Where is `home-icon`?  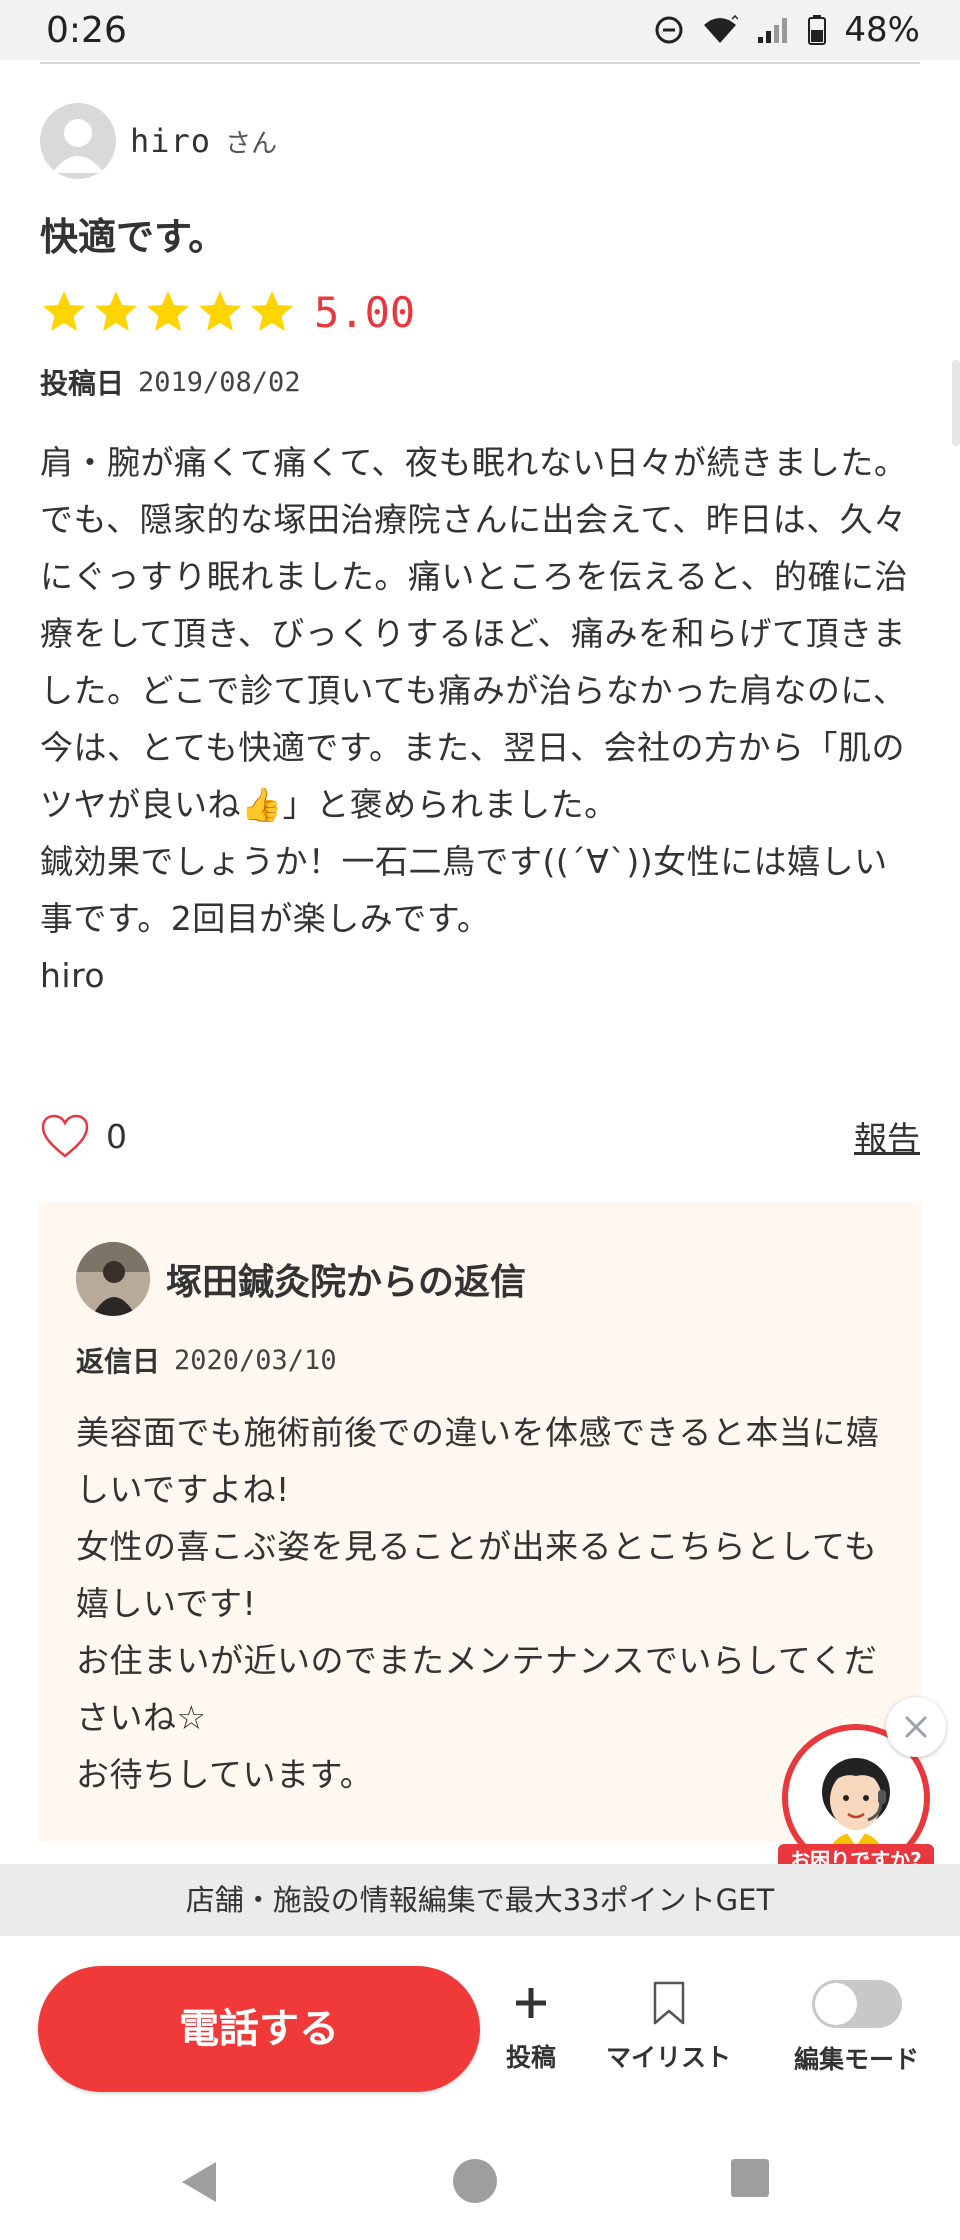 home-icon is located at coordinates (475, 2181).